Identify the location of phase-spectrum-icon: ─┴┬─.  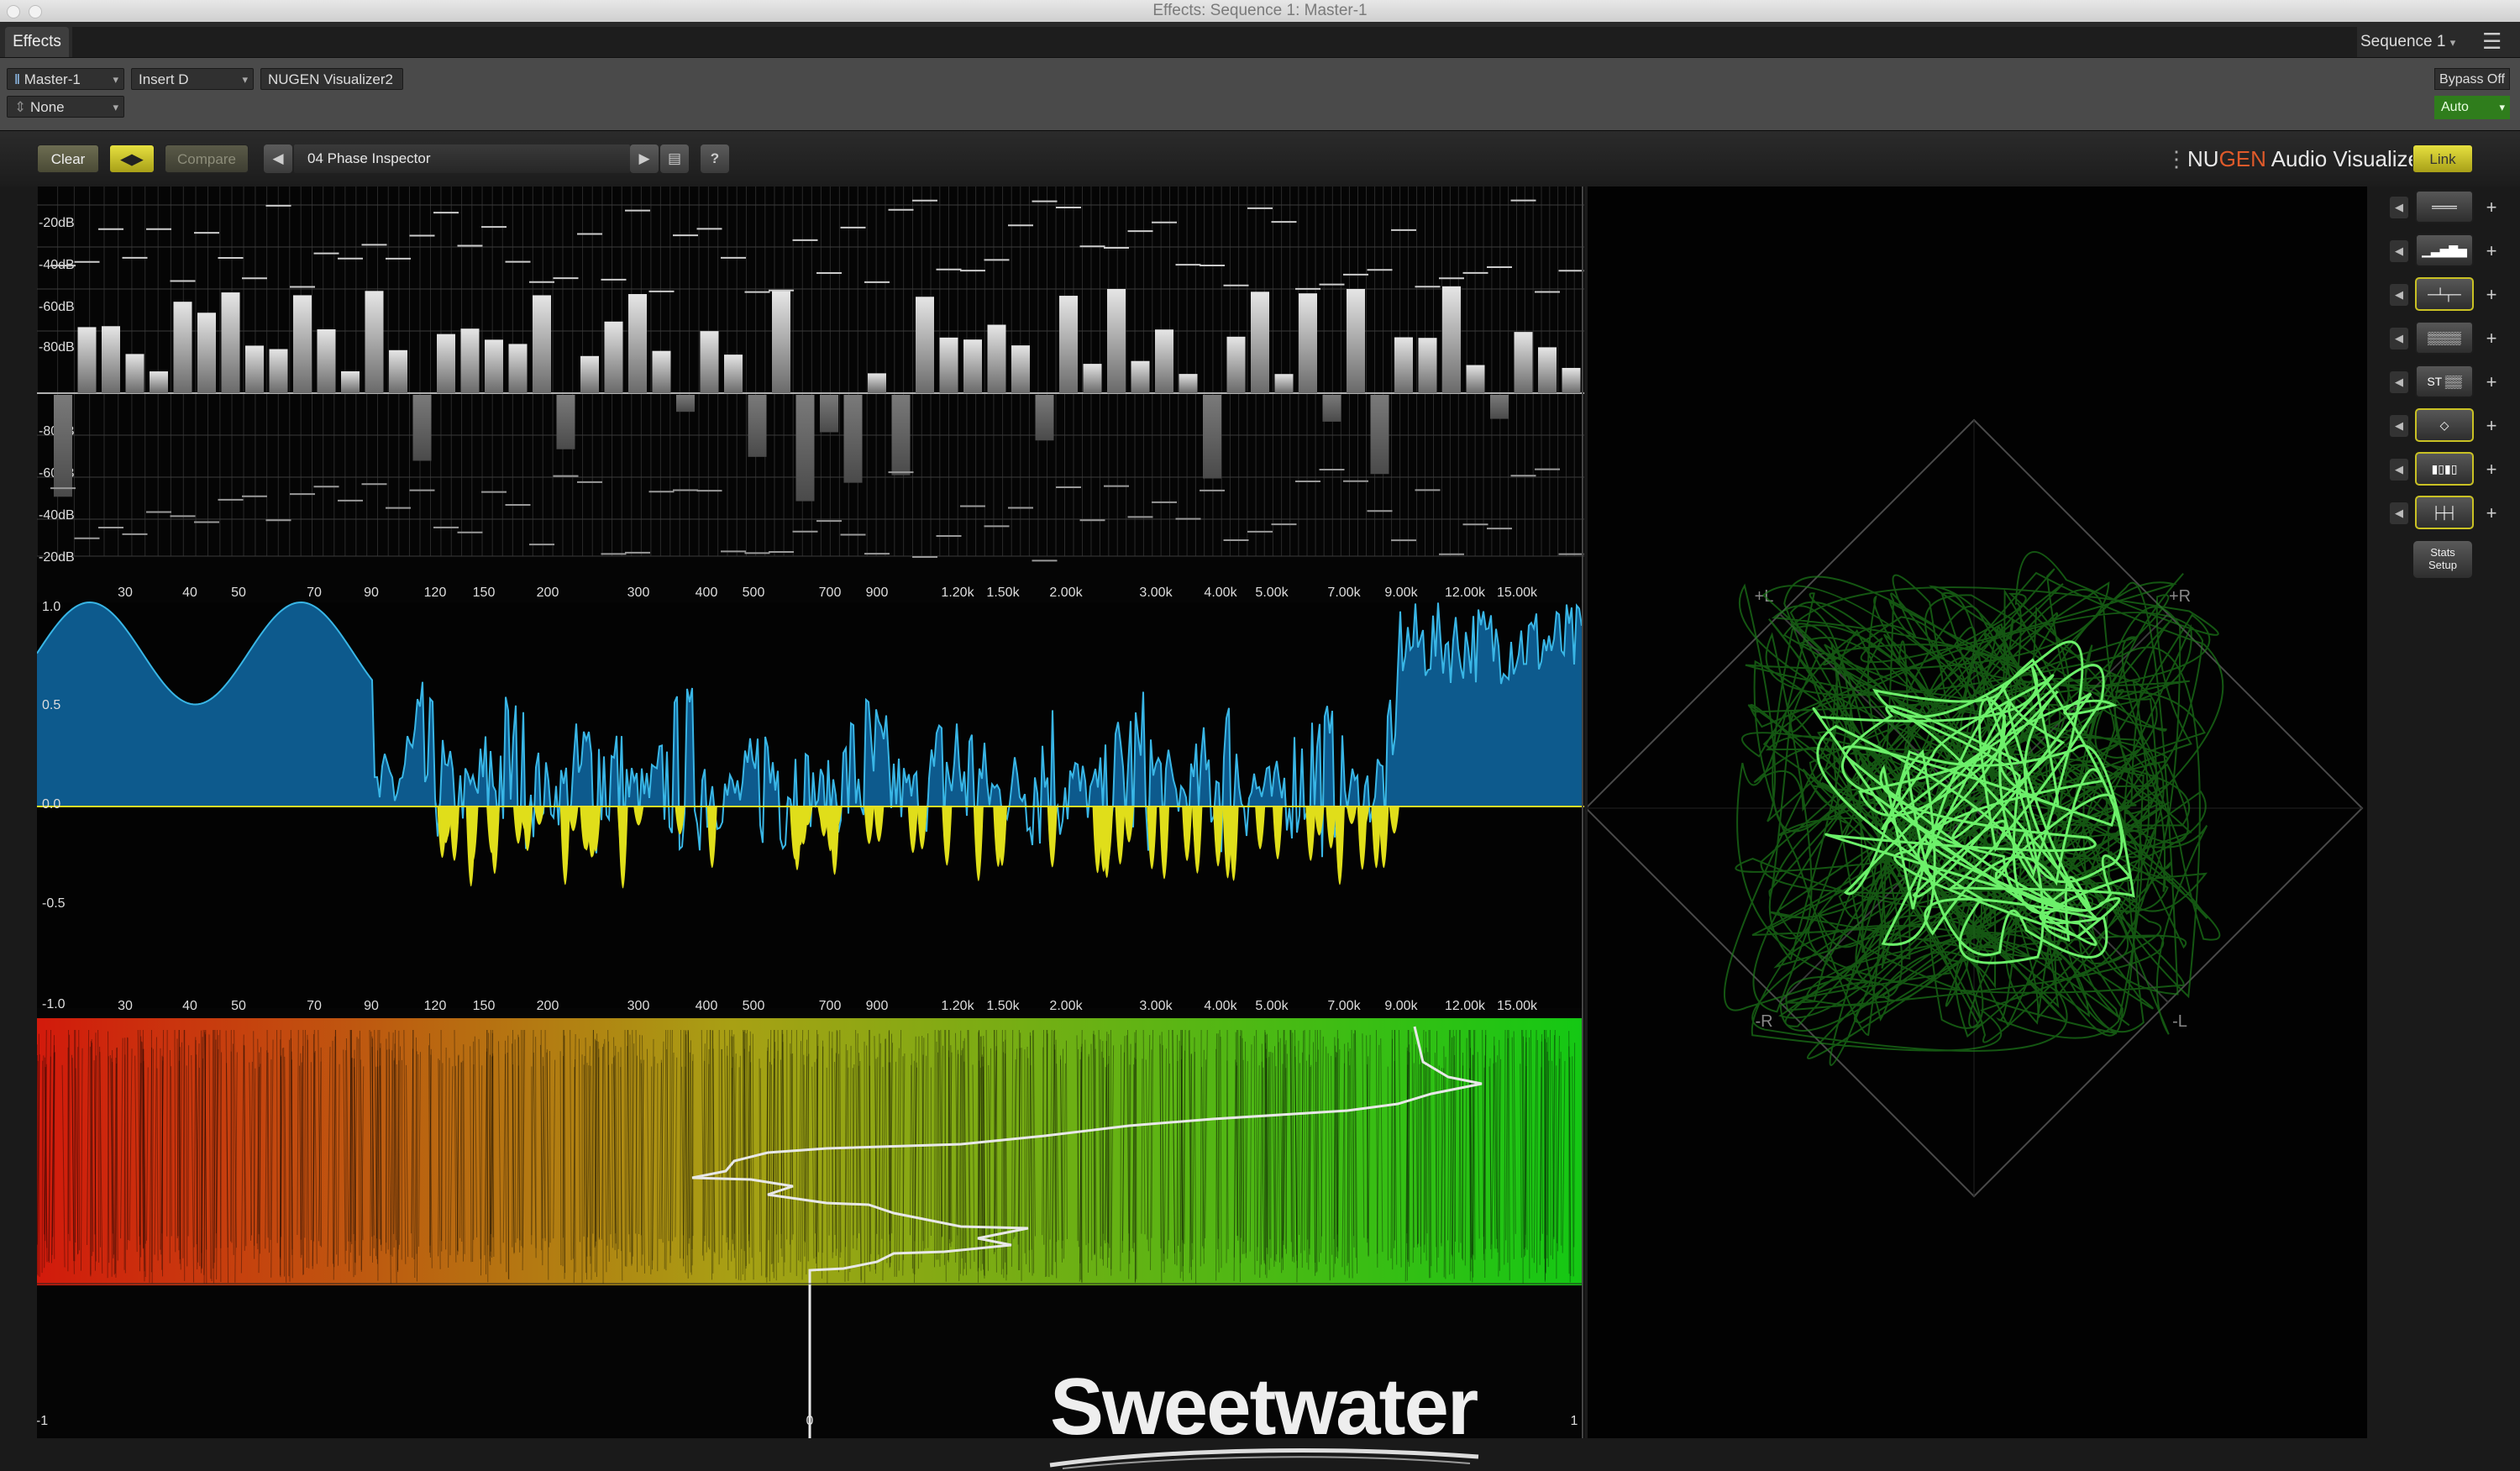
(2444, 294).